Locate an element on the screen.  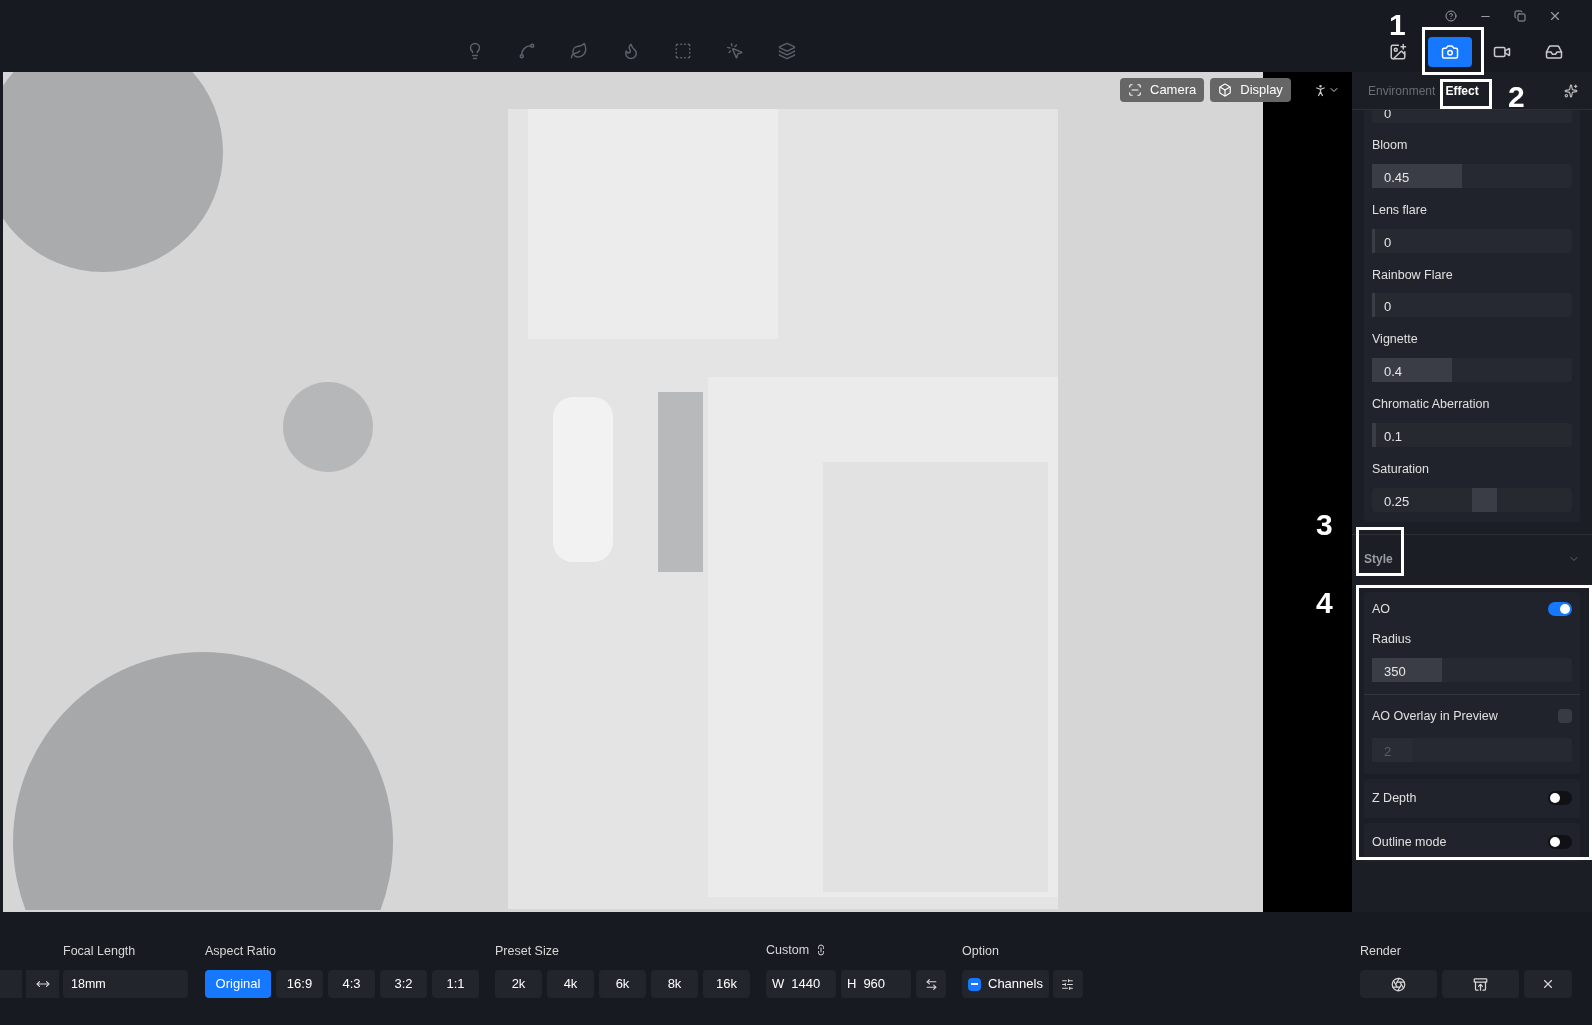
group-label: Option is located at coordinates (981, 950).